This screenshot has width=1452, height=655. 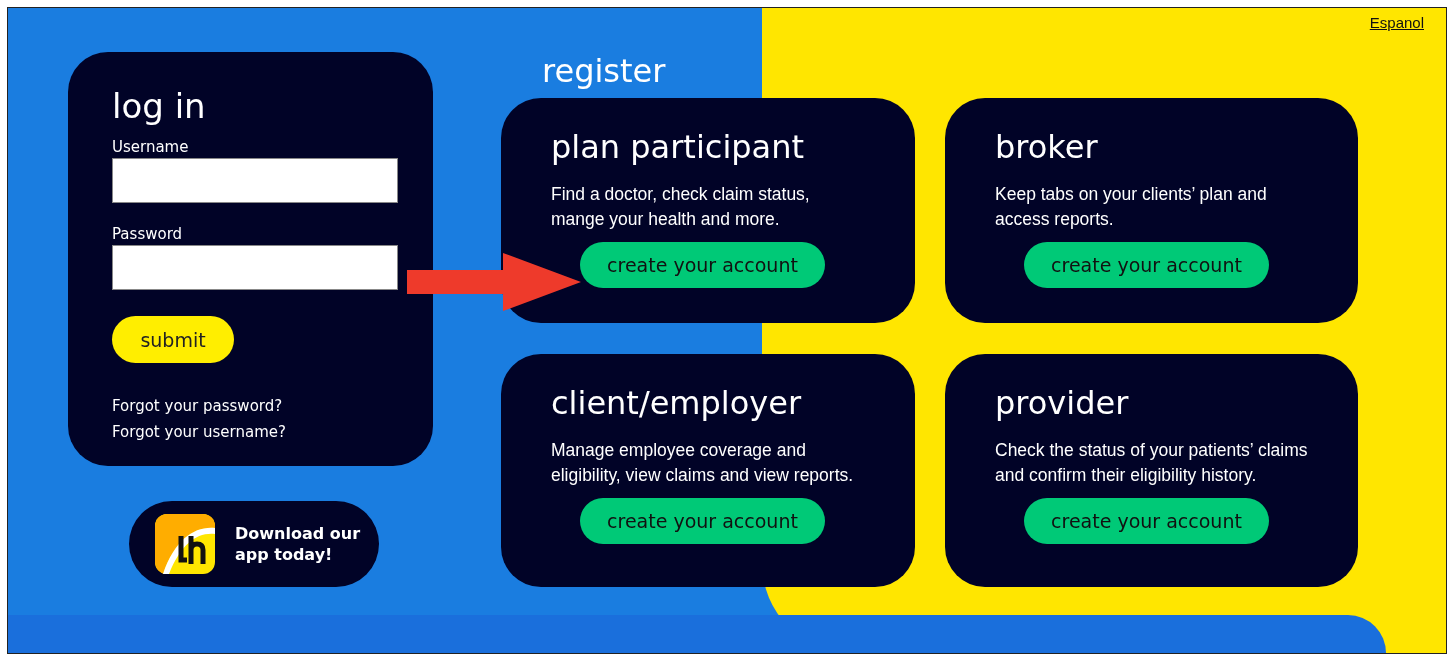 What do you see at coordinates (1062, 403) in the screenshot?
I see `card-title: provider` at bounding box center [1062, 403].